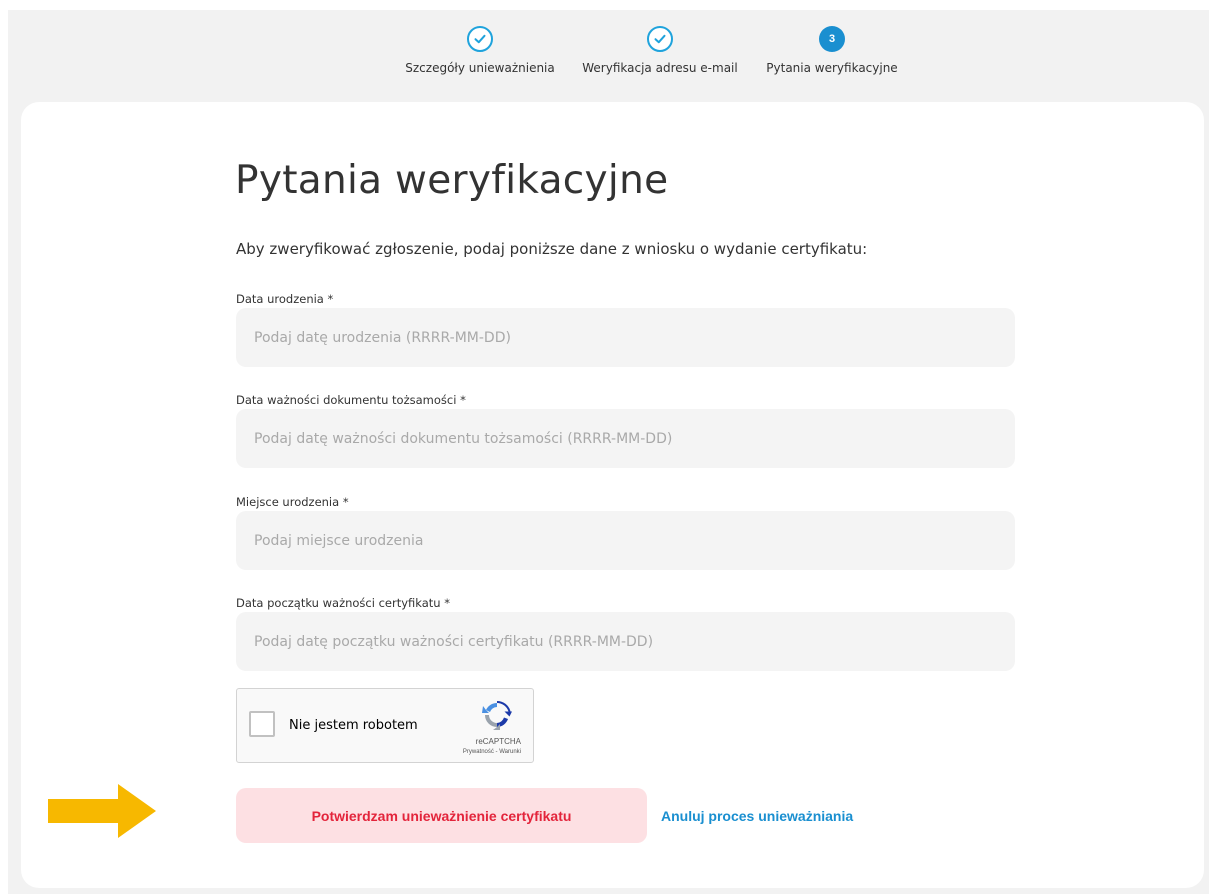  Describe the element at coordinates (625, 438) in the screenshot. I see `id-document-expiry-input` at that location.